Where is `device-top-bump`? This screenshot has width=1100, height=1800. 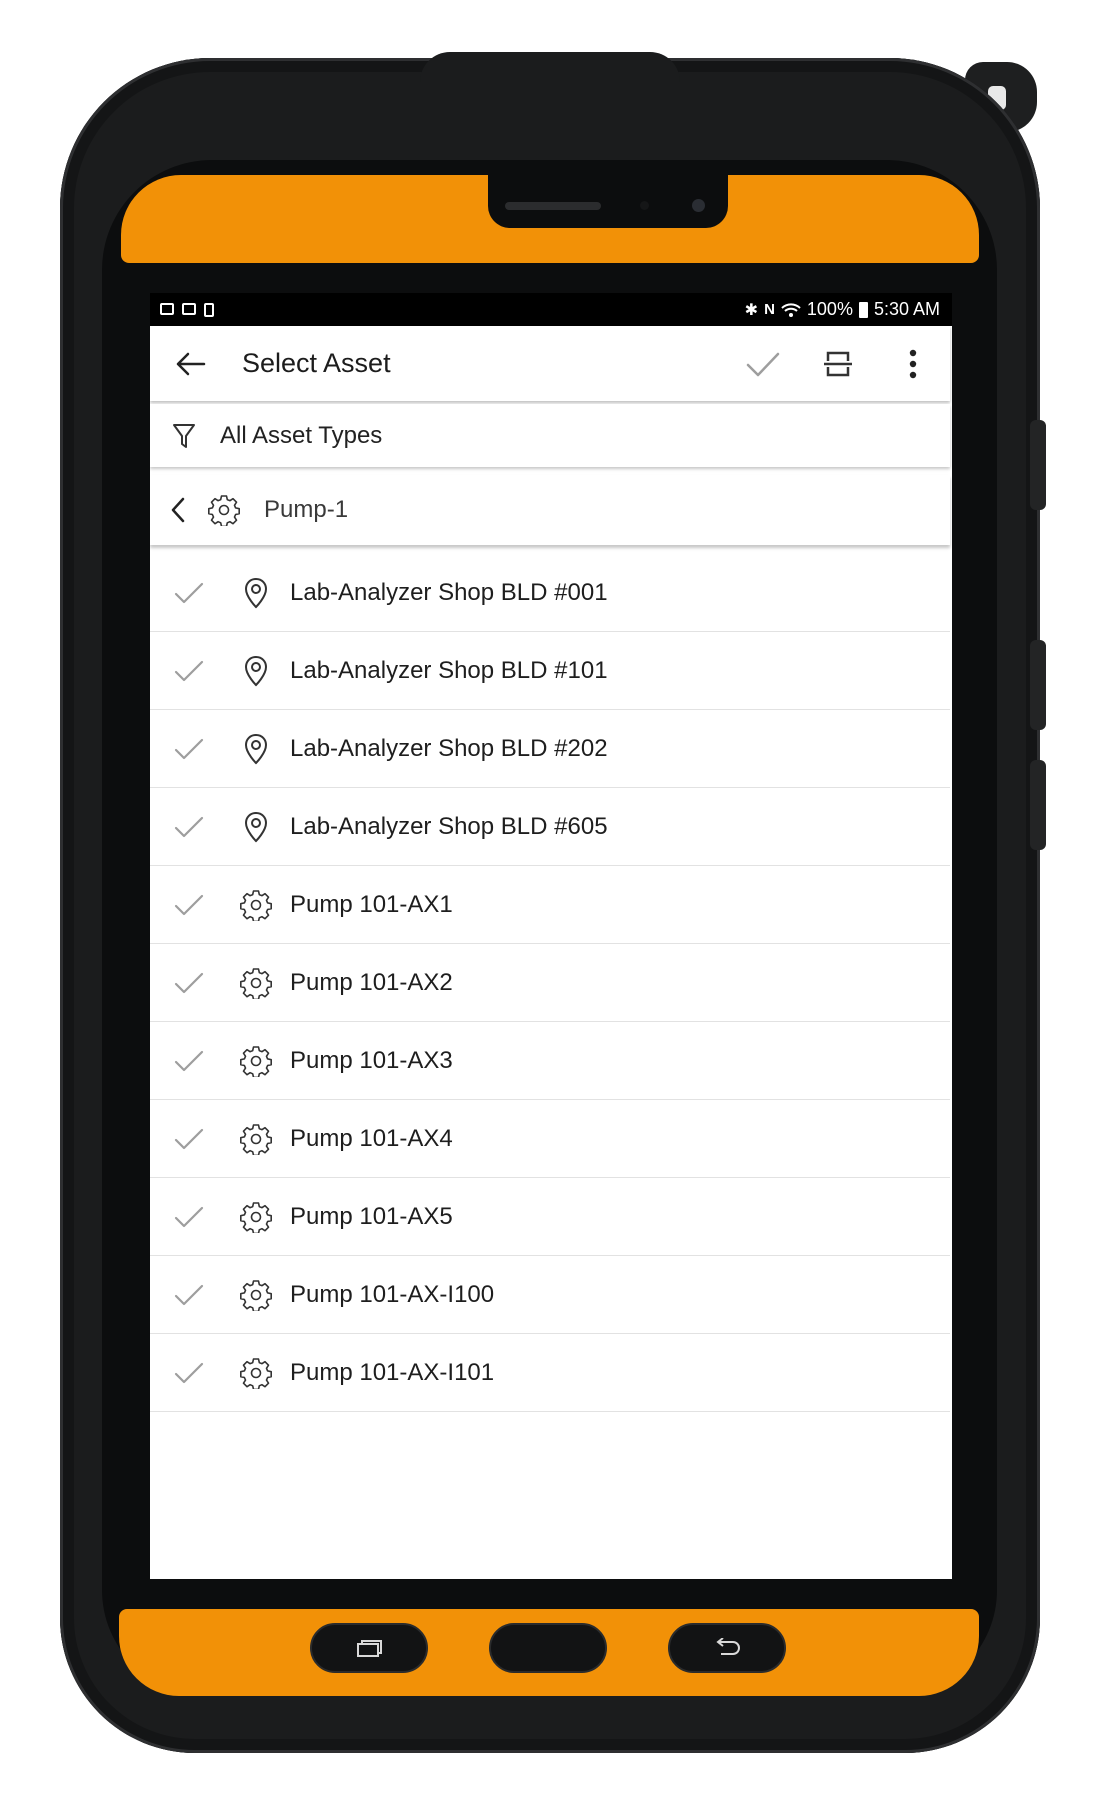
device-top-bump is located at coordinates (550, 72).